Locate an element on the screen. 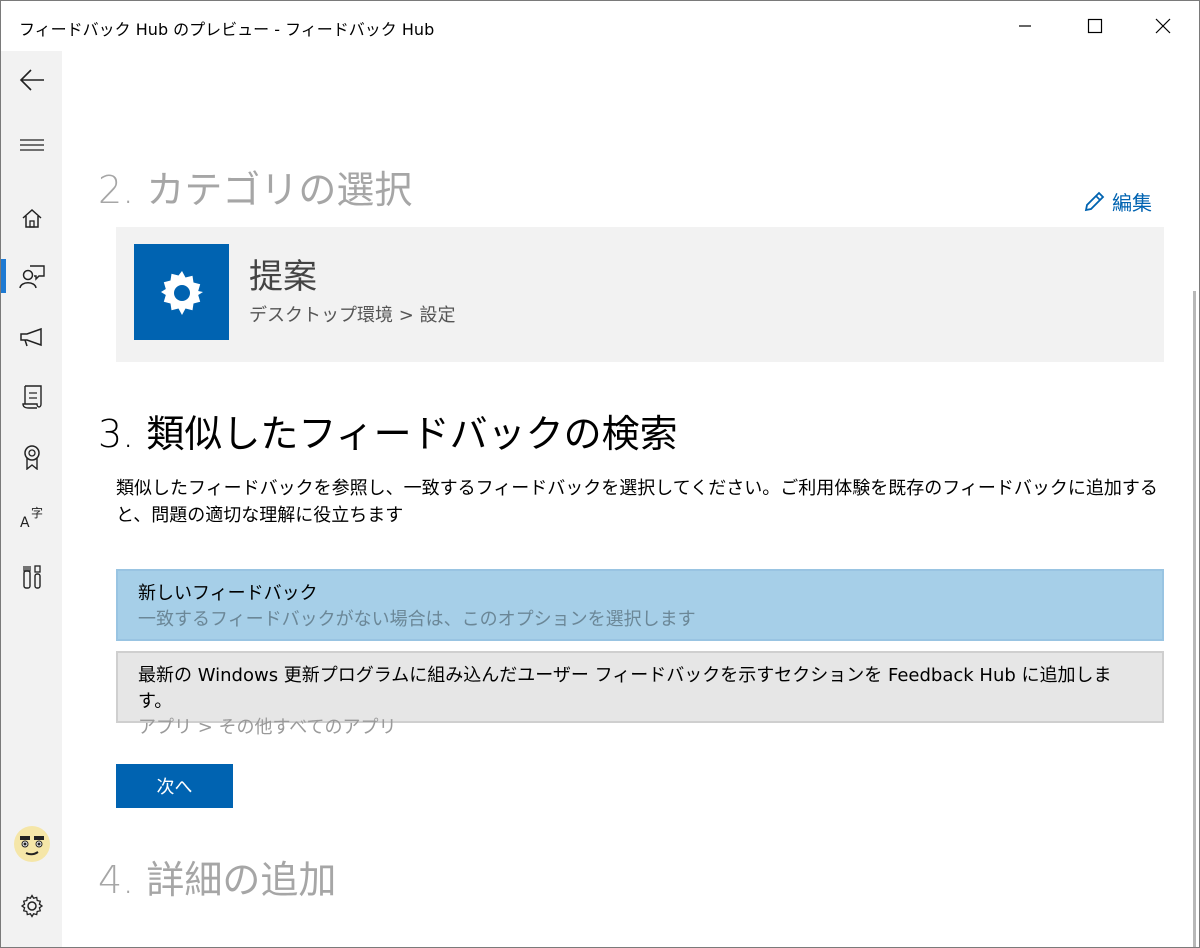  selected-category-card: 提案 デスクトップ環境 > 設定 is located at coordinates (640, 294).